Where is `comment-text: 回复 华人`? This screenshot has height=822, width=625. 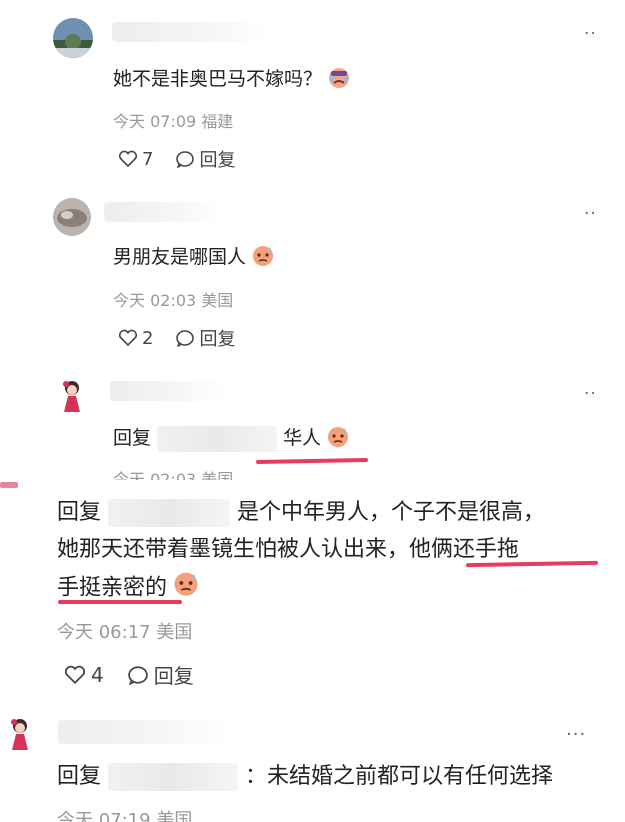 comment-text: 回复 华人 is located at coordinates (232, 438).